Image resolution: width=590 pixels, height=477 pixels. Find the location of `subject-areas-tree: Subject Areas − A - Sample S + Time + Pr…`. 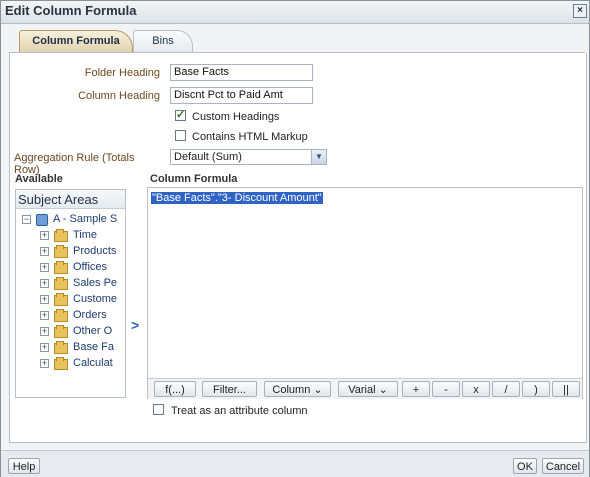

subject-areas-tree: Subject Areas − A - Sample S + Time + Pr… is located at coordinates (70, 293).